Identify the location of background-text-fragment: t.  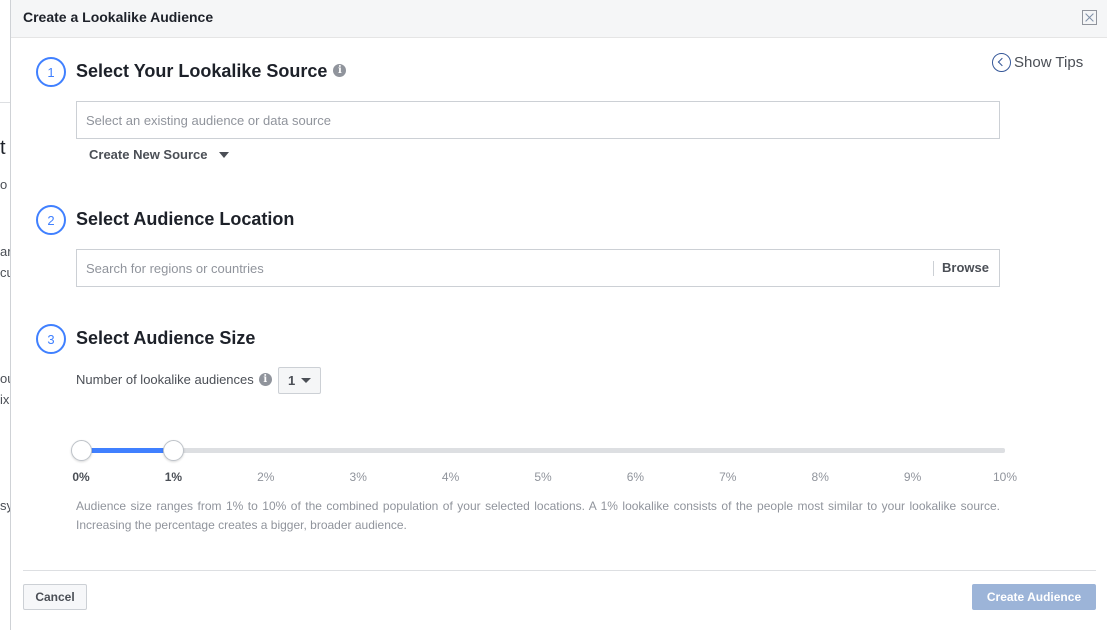
(3, 148).